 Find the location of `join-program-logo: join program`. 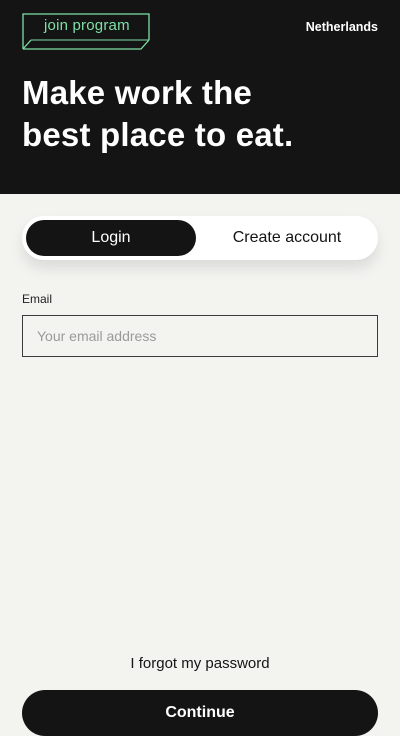

join-program-logo: join program is located at coordinates (87, 32).